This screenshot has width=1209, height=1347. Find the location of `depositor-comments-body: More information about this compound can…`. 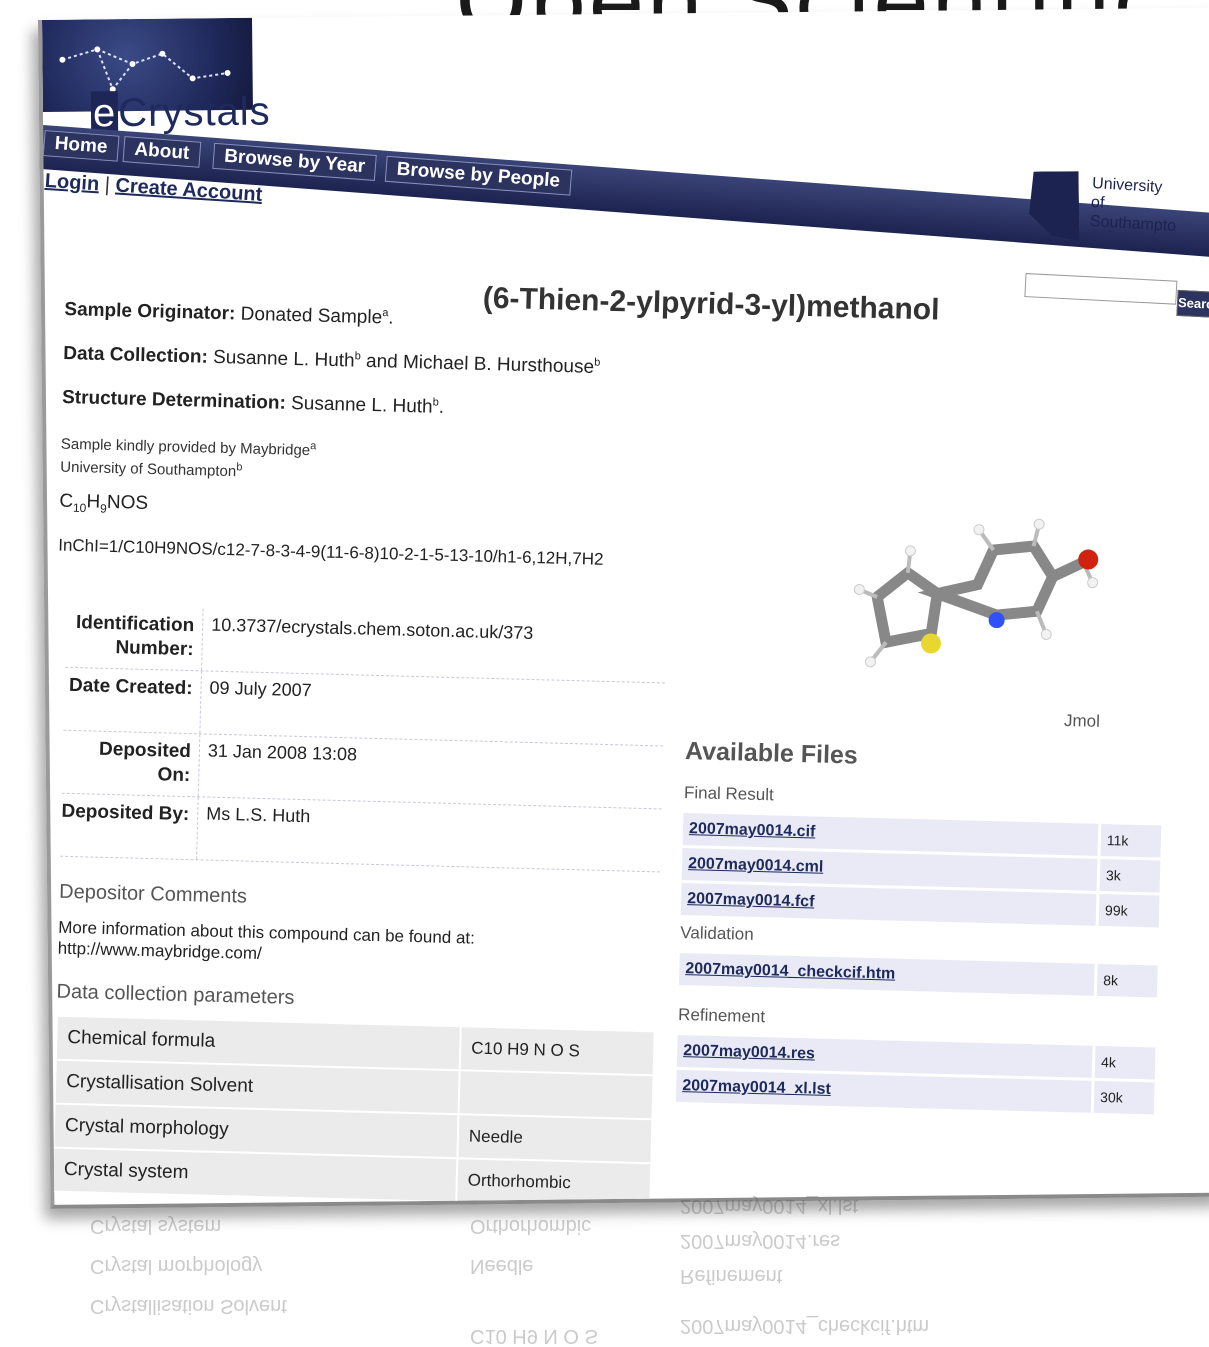

depositor-comments-body: More information about this compound can… is located at coordinates (266, 940).